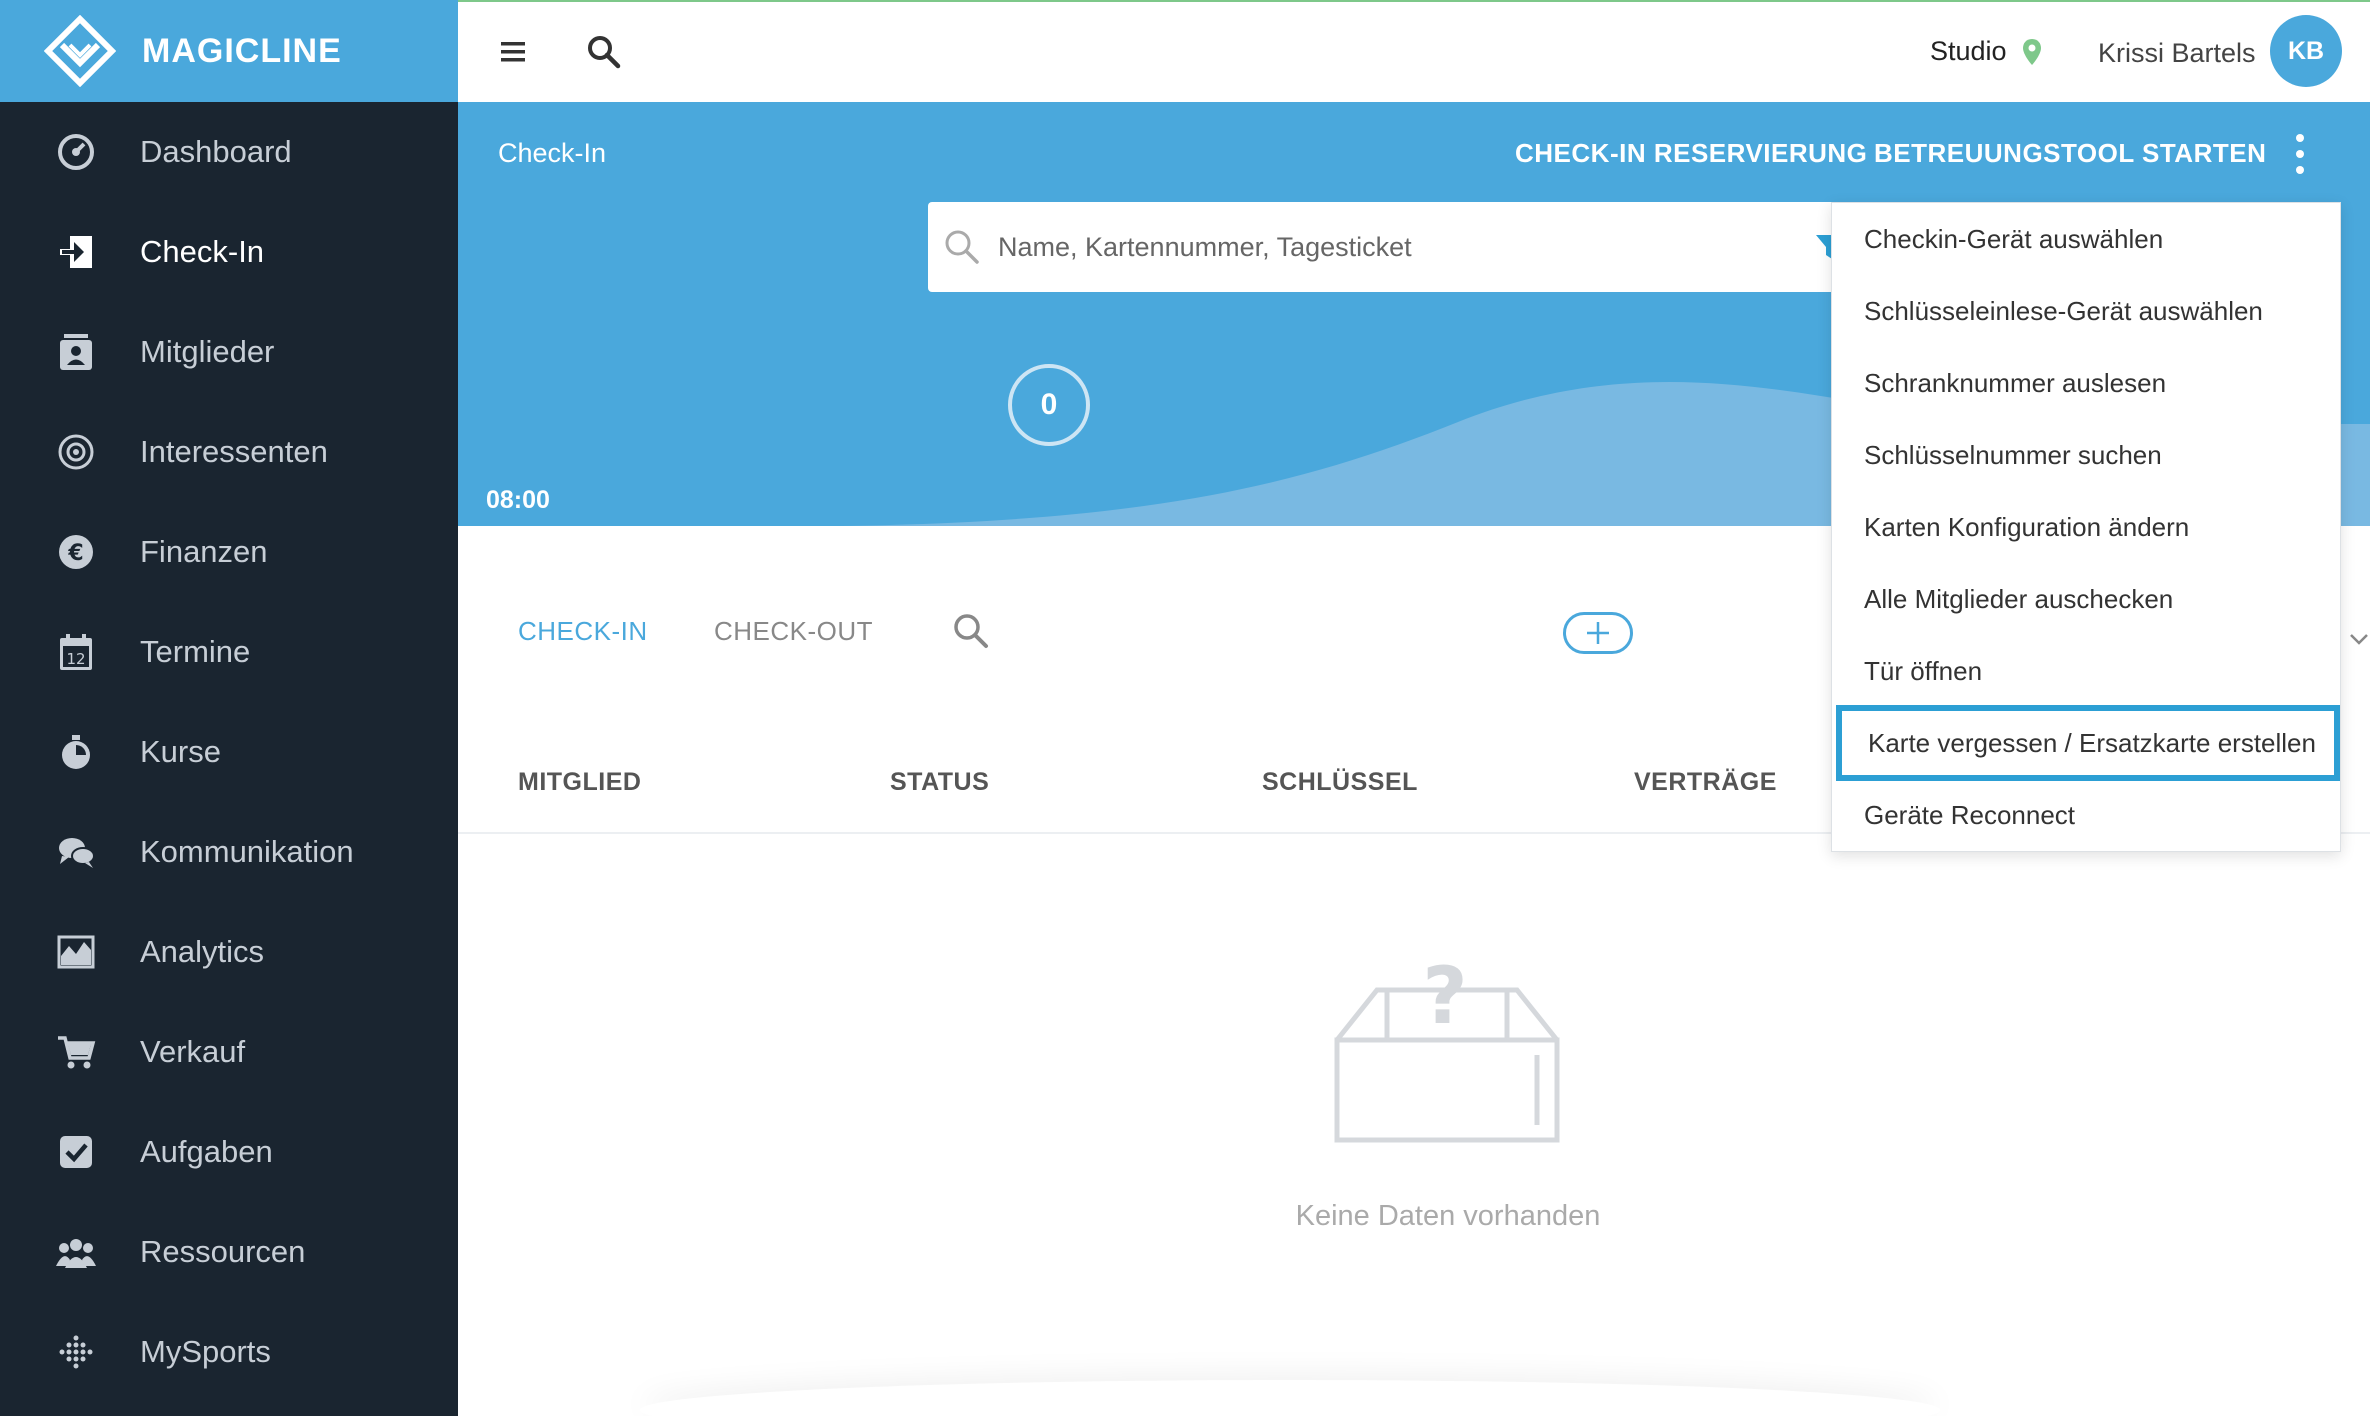  I want to click on sidebar-item-termine: 12 Termine, so click(229, 652).